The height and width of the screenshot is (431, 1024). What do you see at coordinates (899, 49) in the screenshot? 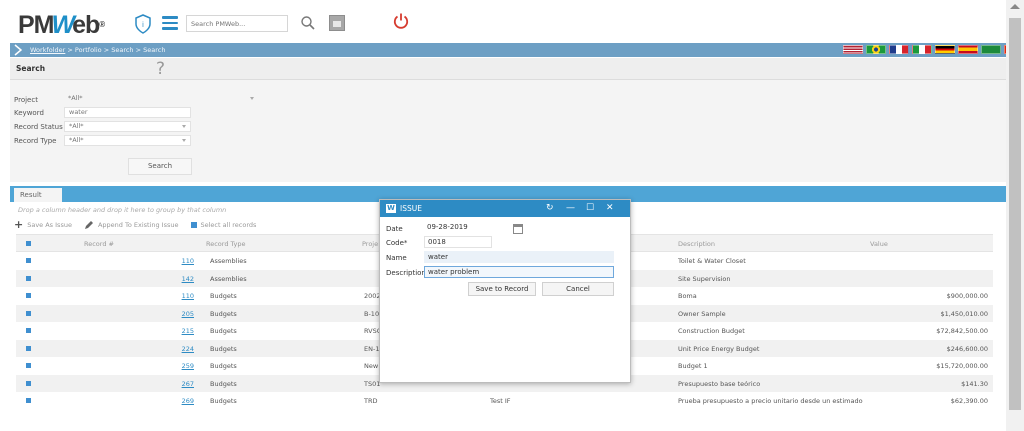
I see `flag-france-icon` at bounding box center [899, 49].